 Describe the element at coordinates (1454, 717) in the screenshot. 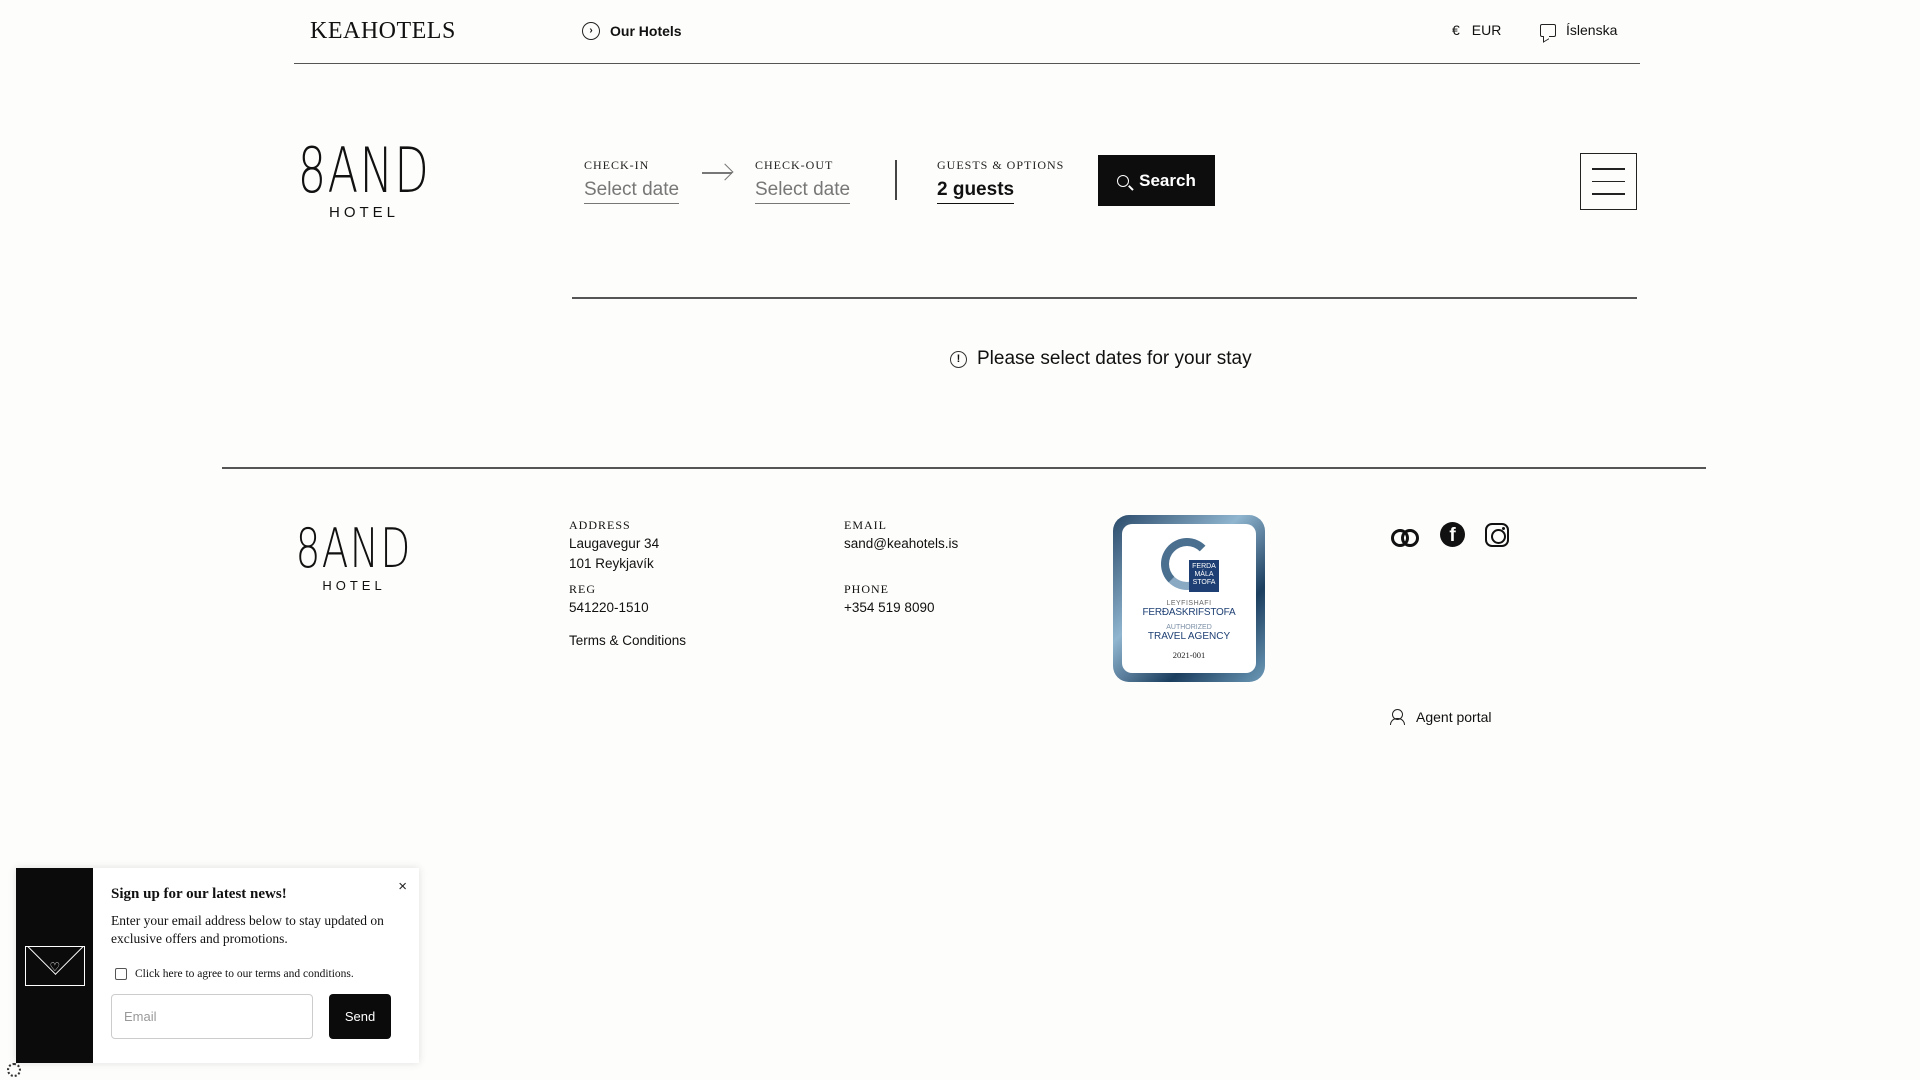

I see `agent-portal-label: Agent portal` at that location.